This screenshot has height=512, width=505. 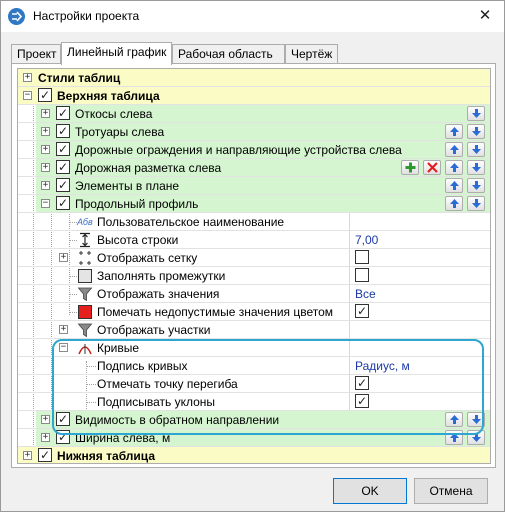 What do you see at coordinates (254, 455) in the screenshot?
I see `tree-row-bottom-table: + ✓ Нижняя таблица` at bounding box center [254, 455].